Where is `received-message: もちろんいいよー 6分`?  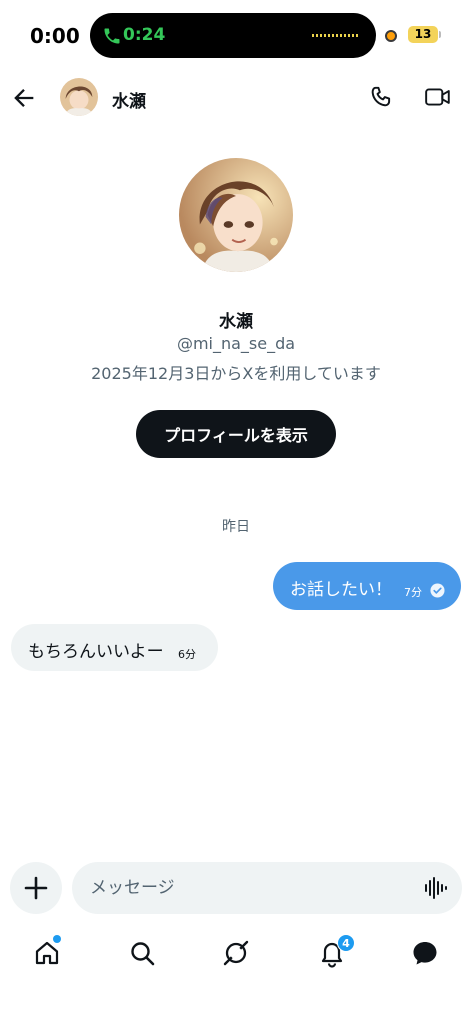
received-message: もちろんいいよー 6分 is located at coordinates (114, 647).